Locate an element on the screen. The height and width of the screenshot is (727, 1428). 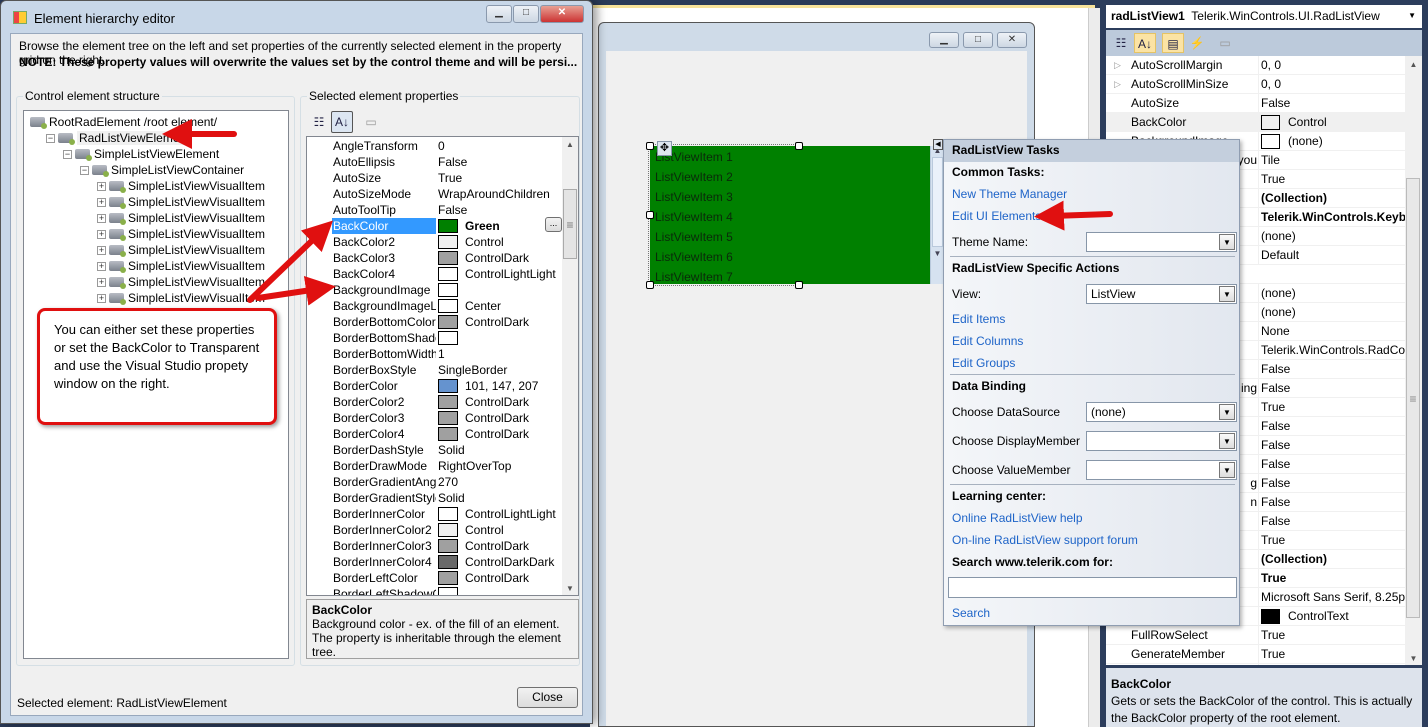
property-row: BorderDrawMode RightOverTop is located at coordinates (435, 466).